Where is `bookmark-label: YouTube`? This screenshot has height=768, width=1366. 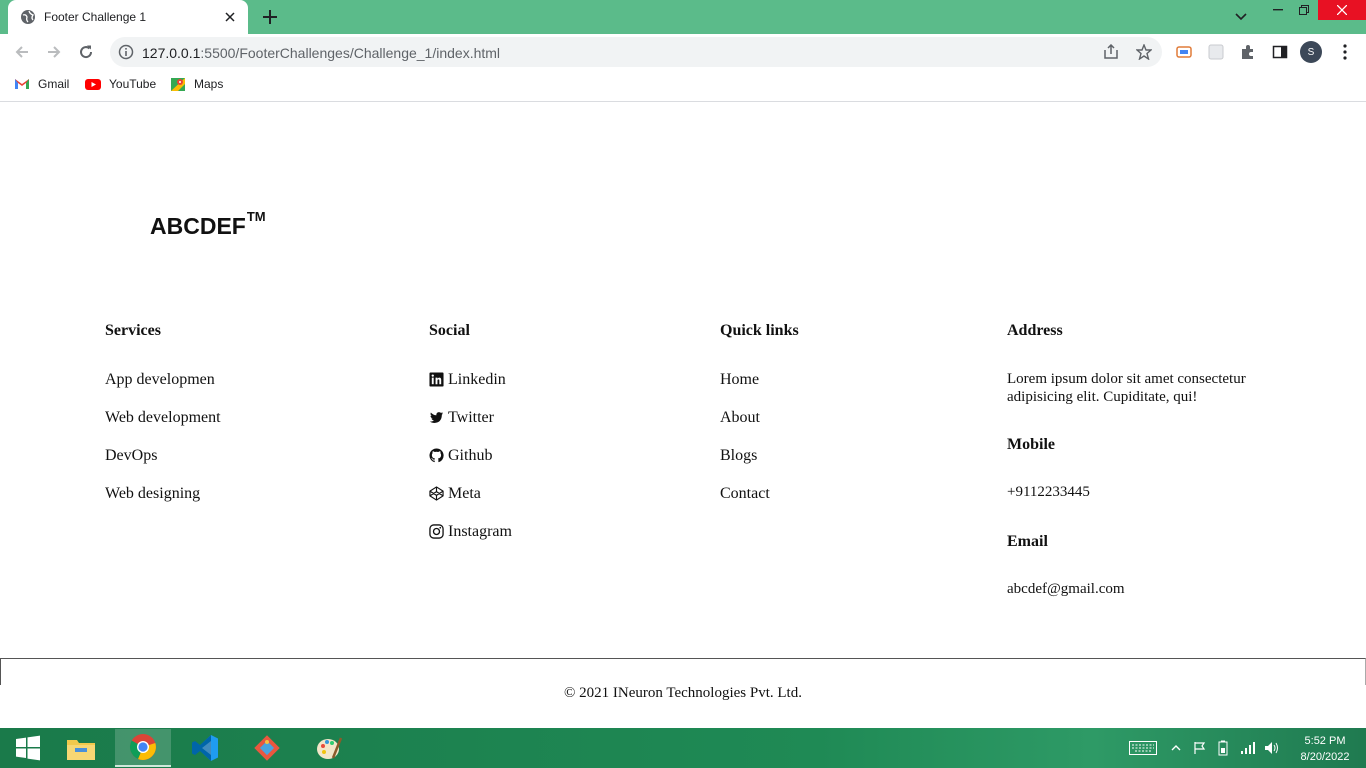
bookmark-label: YouTube is located at coordinates (133, 84).